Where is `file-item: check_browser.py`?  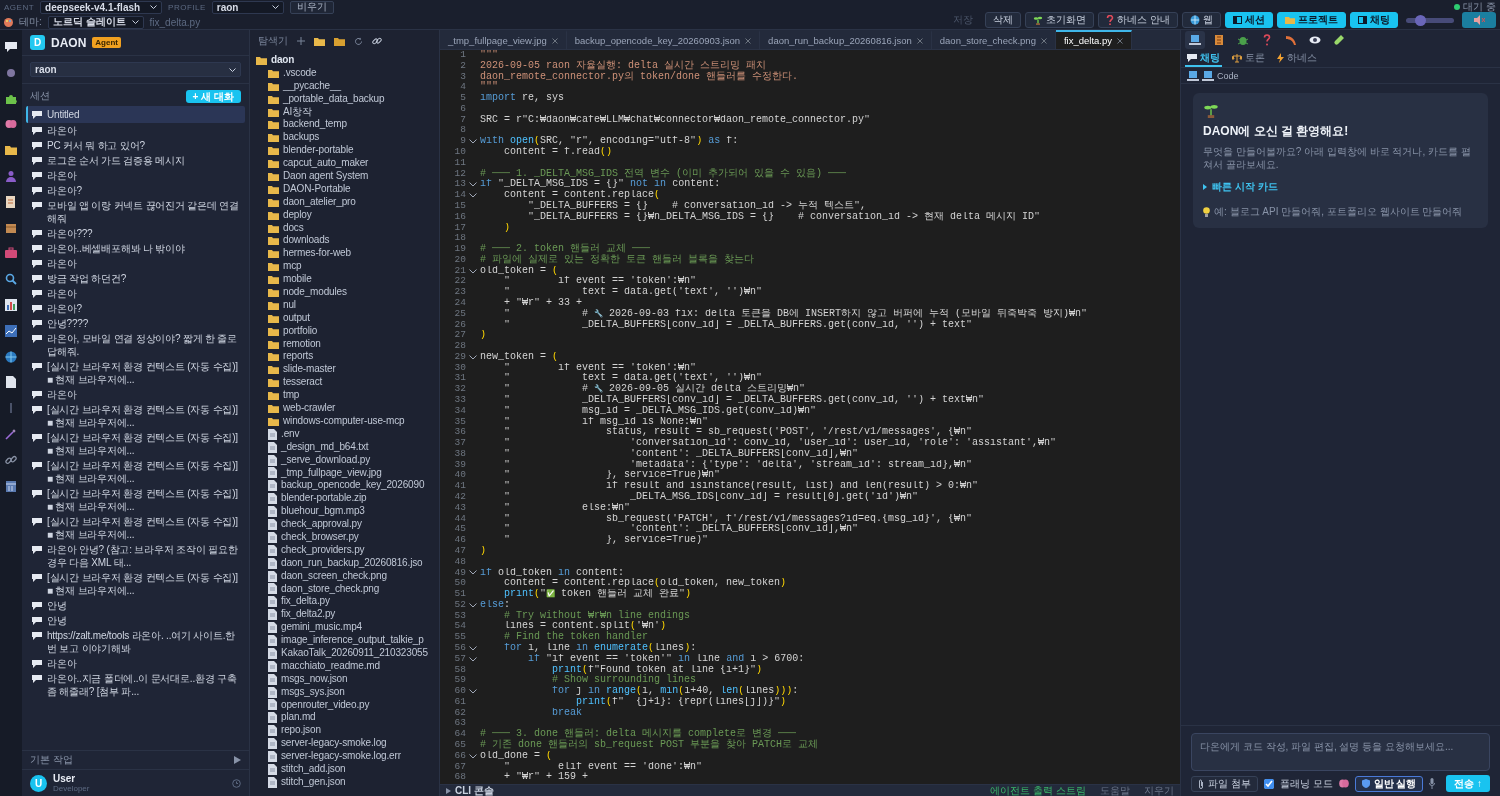
file-item: check_browser.py is located at coordinates (353, 537).